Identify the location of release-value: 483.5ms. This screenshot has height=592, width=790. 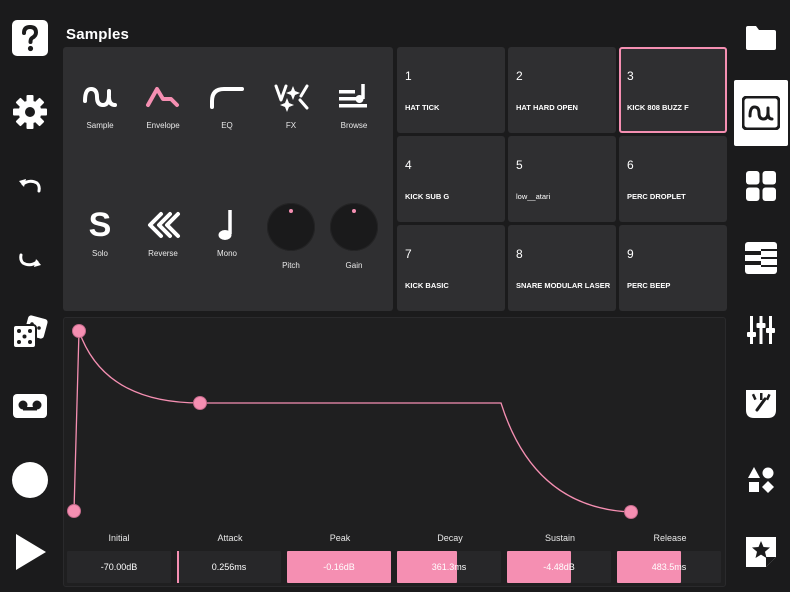
(669, 567).